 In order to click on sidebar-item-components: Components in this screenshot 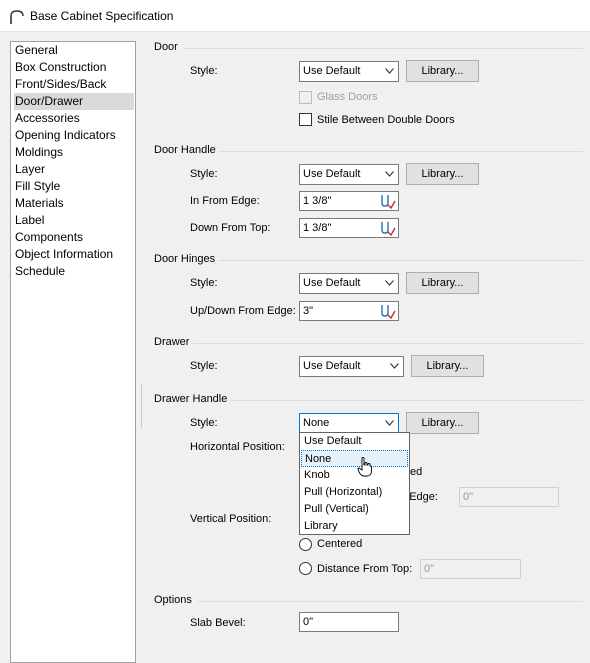, I will do `click(74, 237)`.